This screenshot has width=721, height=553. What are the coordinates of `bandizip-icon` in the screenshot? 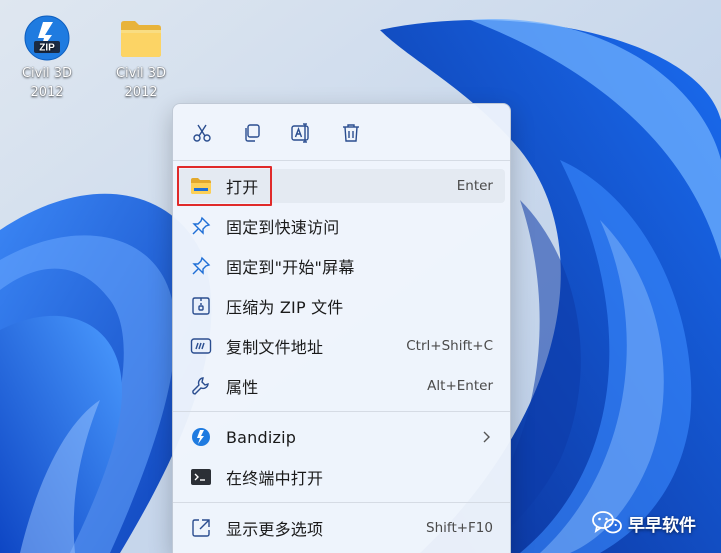 It's located at (201, 437).